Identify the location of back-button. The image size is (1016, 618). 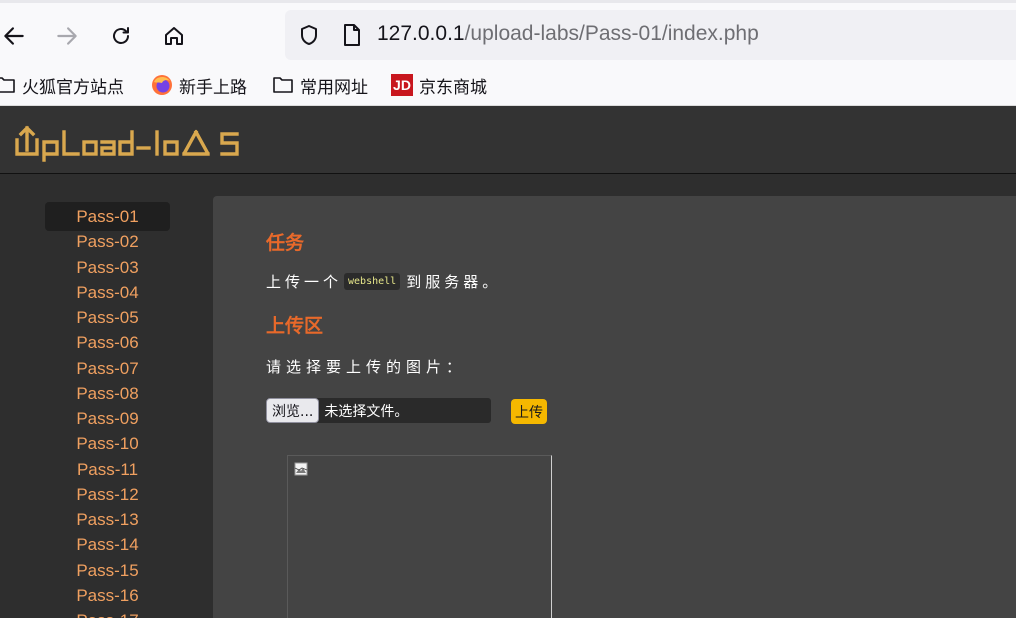
(15, 36).